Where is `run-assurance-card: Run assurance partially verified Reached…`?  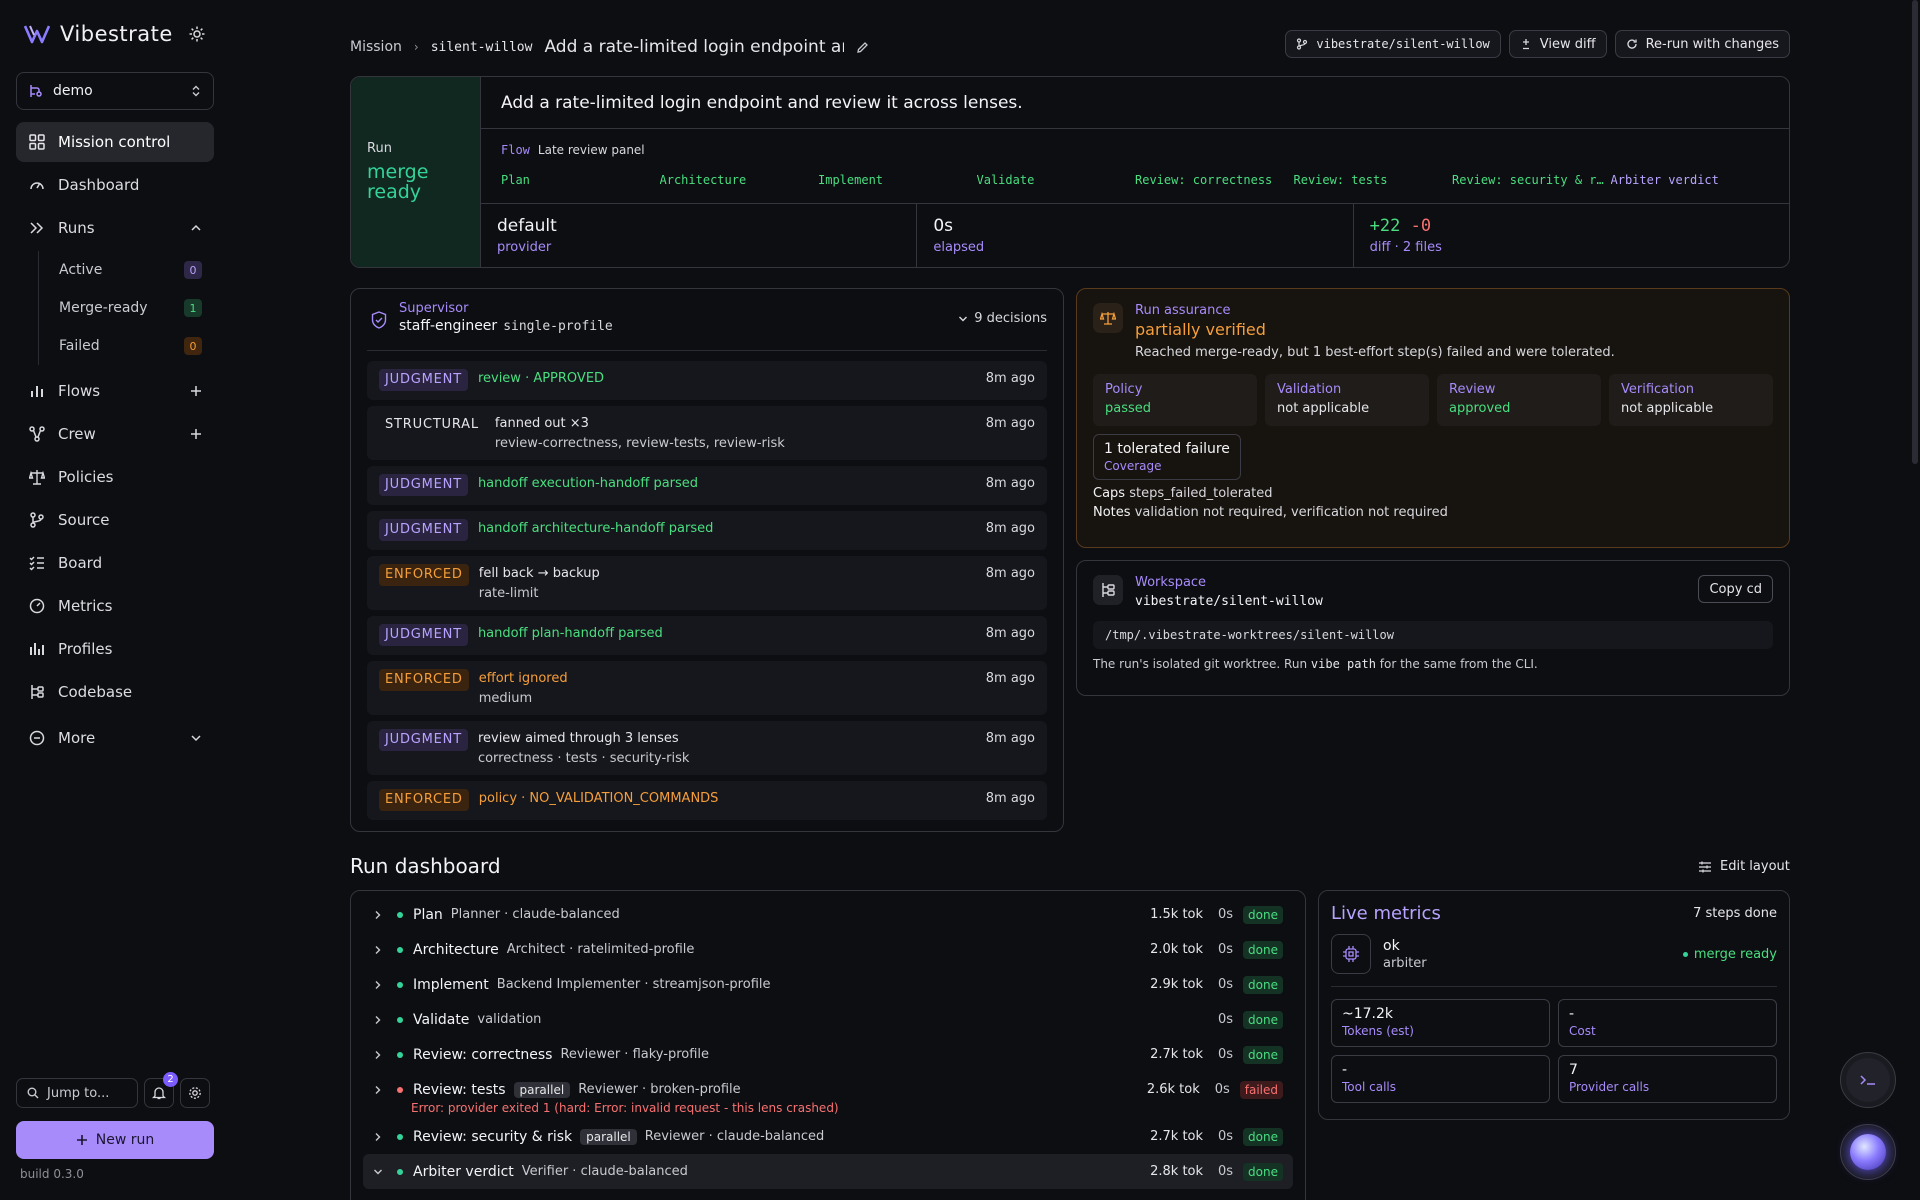 run-assurance-card: Run assurance partially verified Reached… is located at coordinates (1433, 418).